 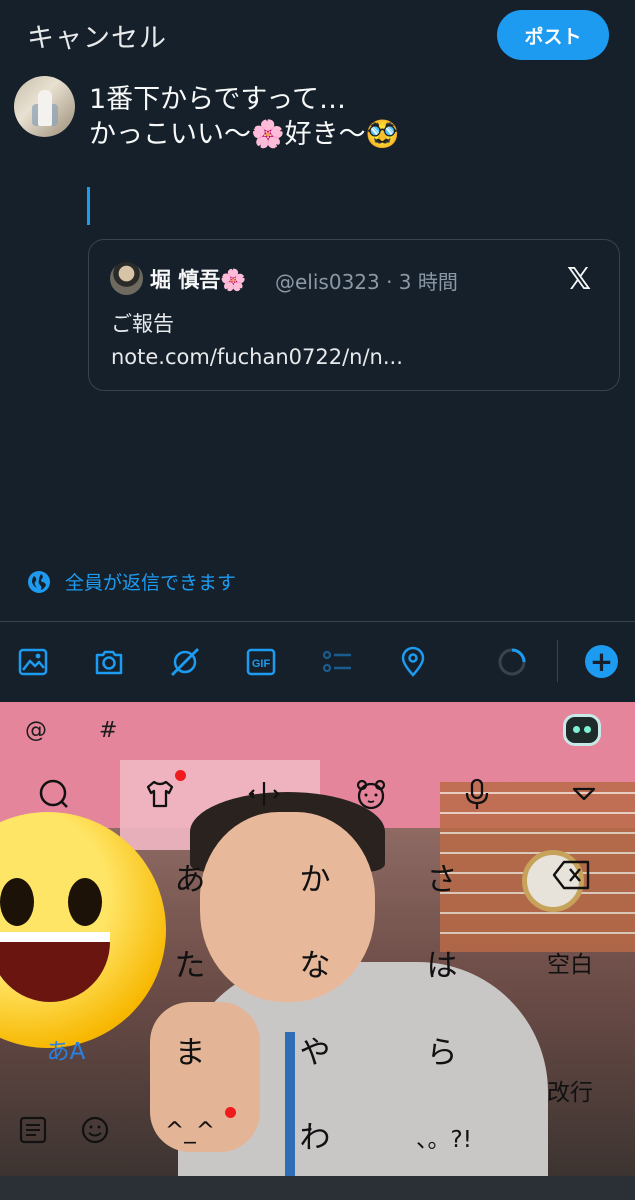 I want to click on quoted-author-avatar, so click(x=126, y=278).